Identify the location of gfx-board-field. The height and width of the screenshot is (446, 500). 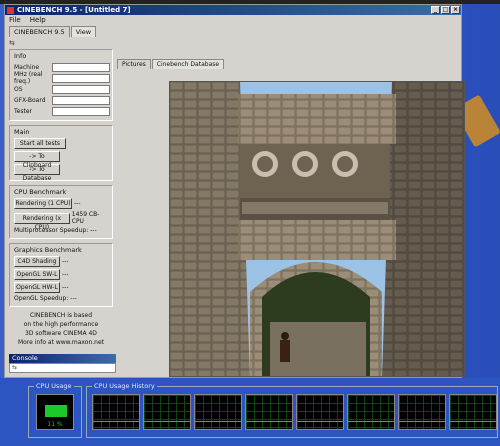
(81, 100).